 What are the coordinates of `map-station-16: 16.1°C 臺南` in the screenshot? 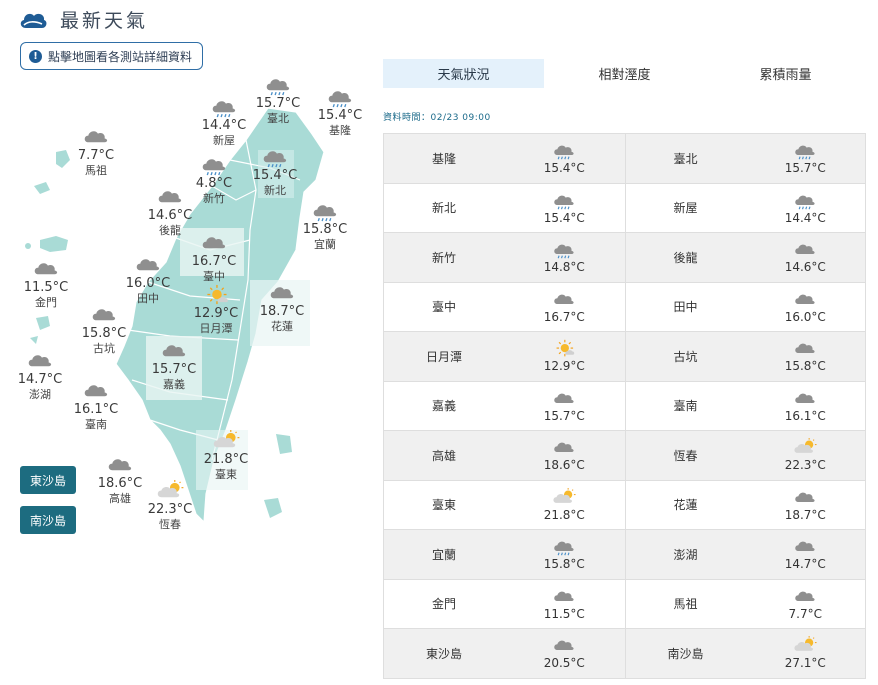 It's located at (96, 406).